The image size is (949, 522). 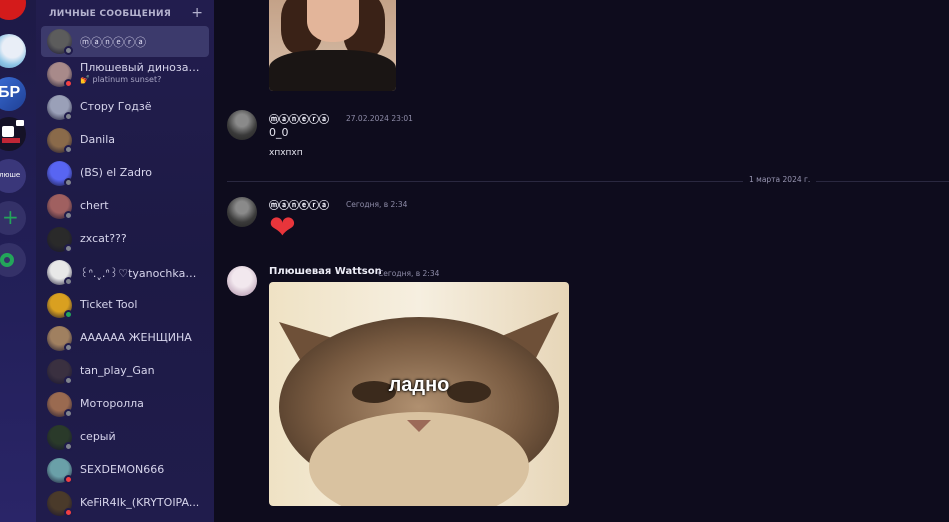 What do you see at coordinates (94, 205) in the screenshot?
I see `dm-name: chert` at bounding box center [94, 205].